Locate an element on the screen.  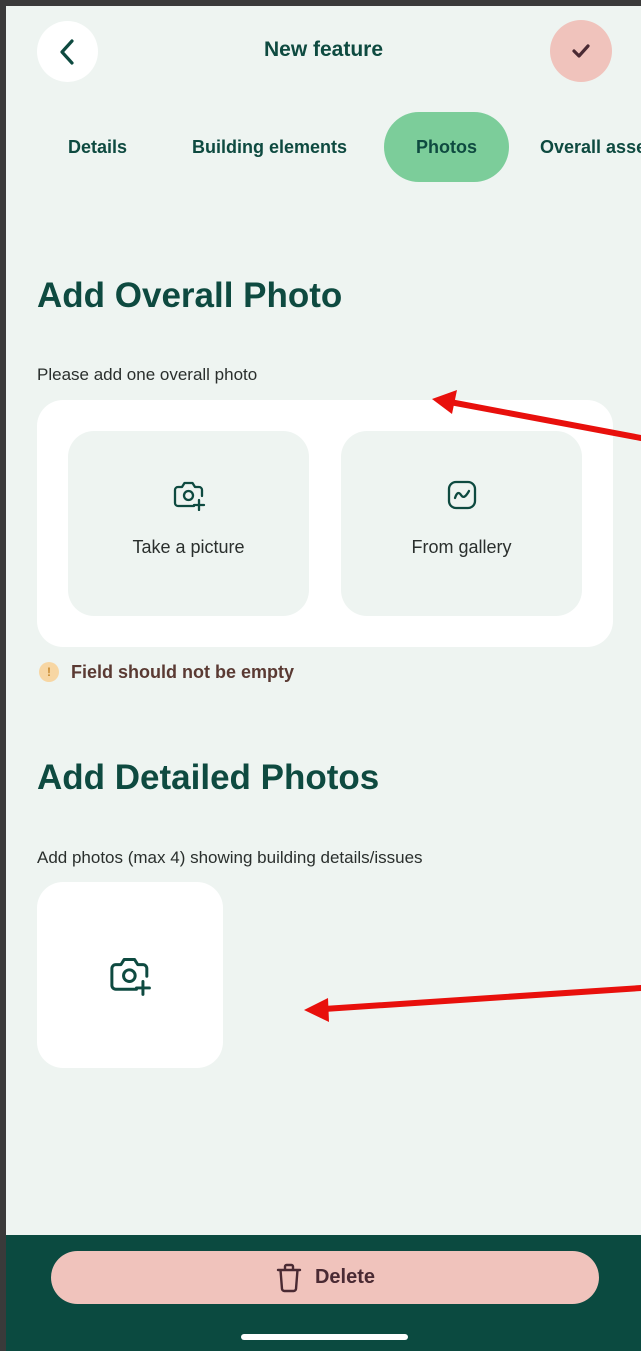
tab-building-elements: Building elements is located at coordinates (269, 147).